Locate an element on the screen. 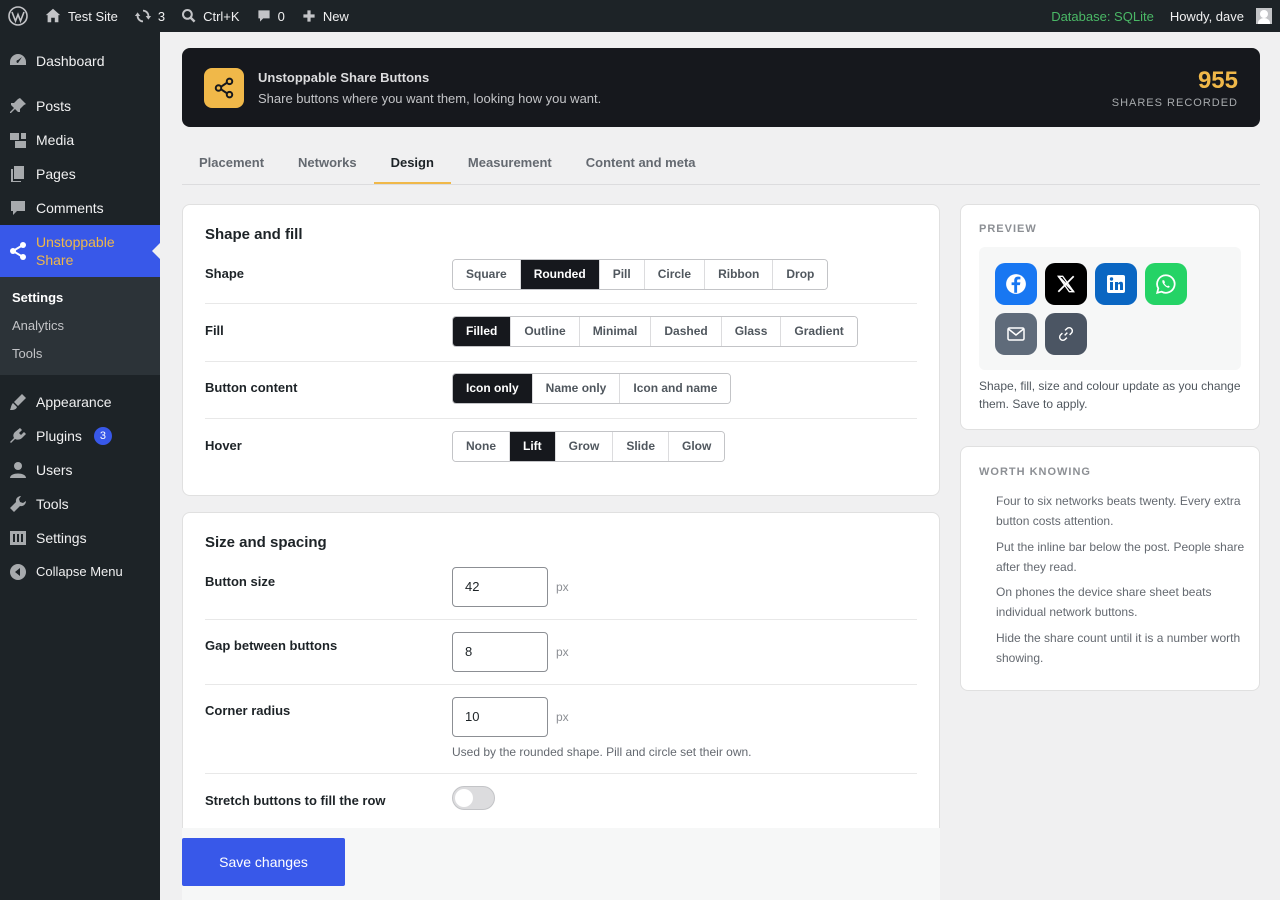  fill-option-dashed: Dashed is located at coordinates (686, 331).